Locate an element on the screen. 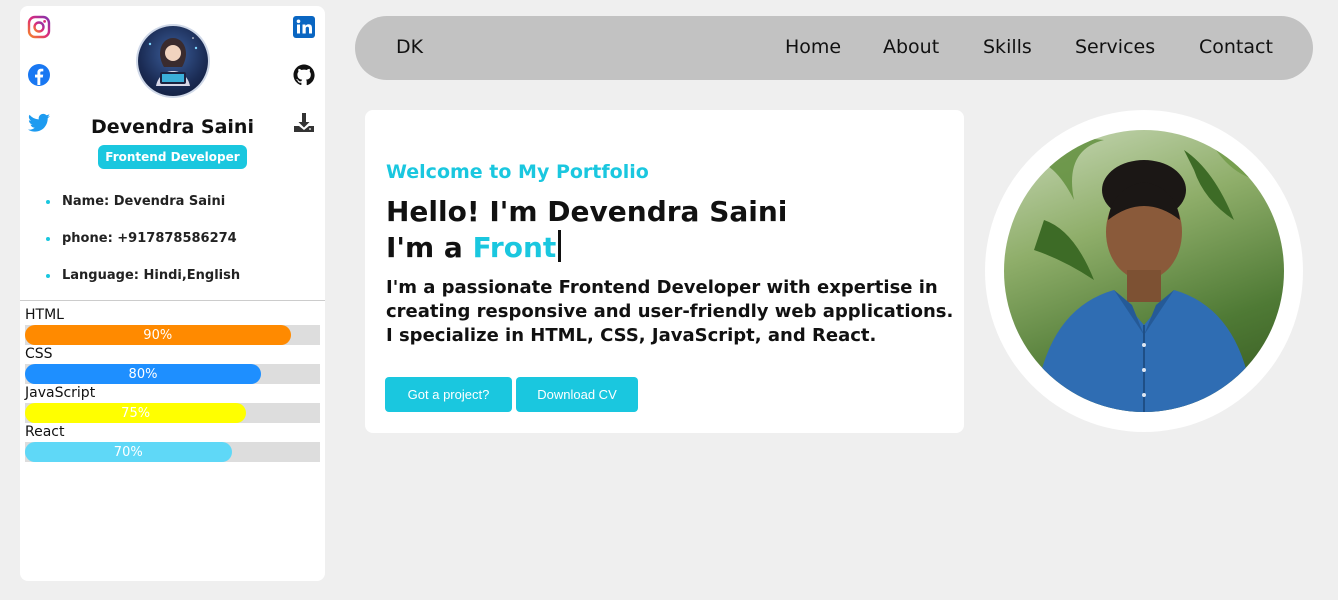 This screenshot has width=1338, height=600. instagram-icon is located at coordinates (39, 27).